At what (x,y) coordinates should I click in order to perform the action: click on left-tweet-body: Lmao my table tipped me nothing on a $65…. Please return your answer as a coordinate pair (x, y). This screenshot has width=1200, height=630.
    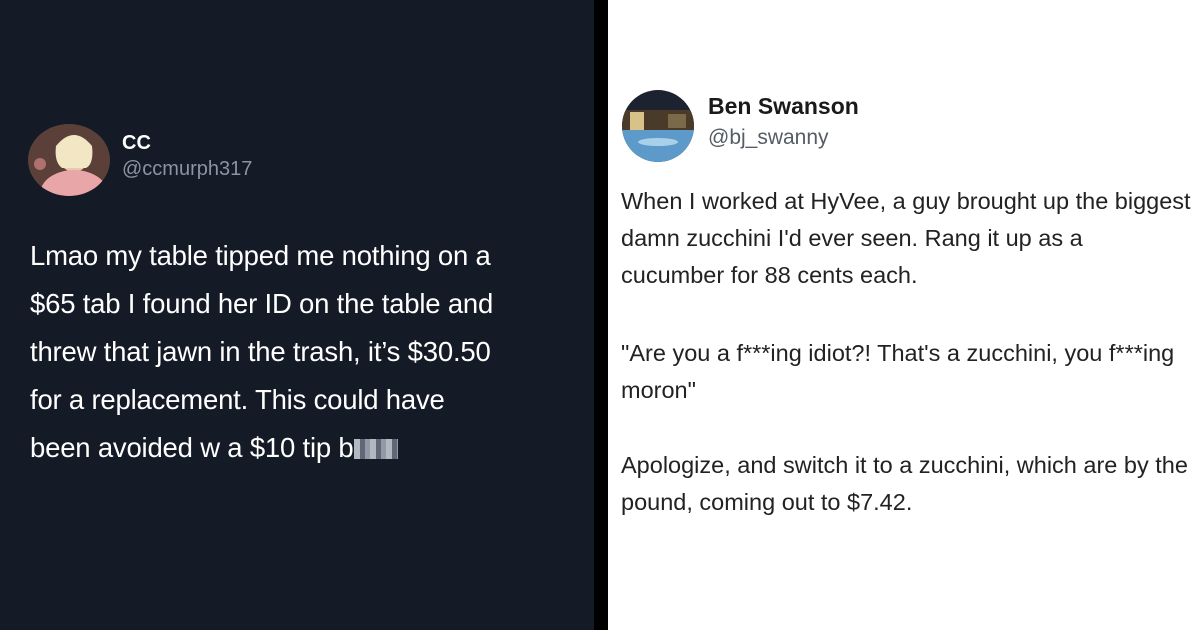
    Looking at the image, I should click on (262, 351).